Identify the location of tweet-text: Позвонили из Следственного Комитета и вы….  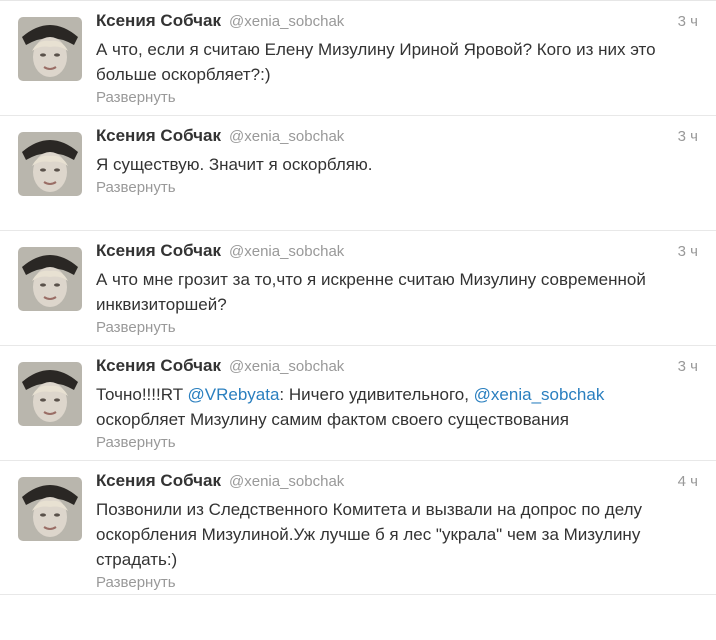
(369, 534).